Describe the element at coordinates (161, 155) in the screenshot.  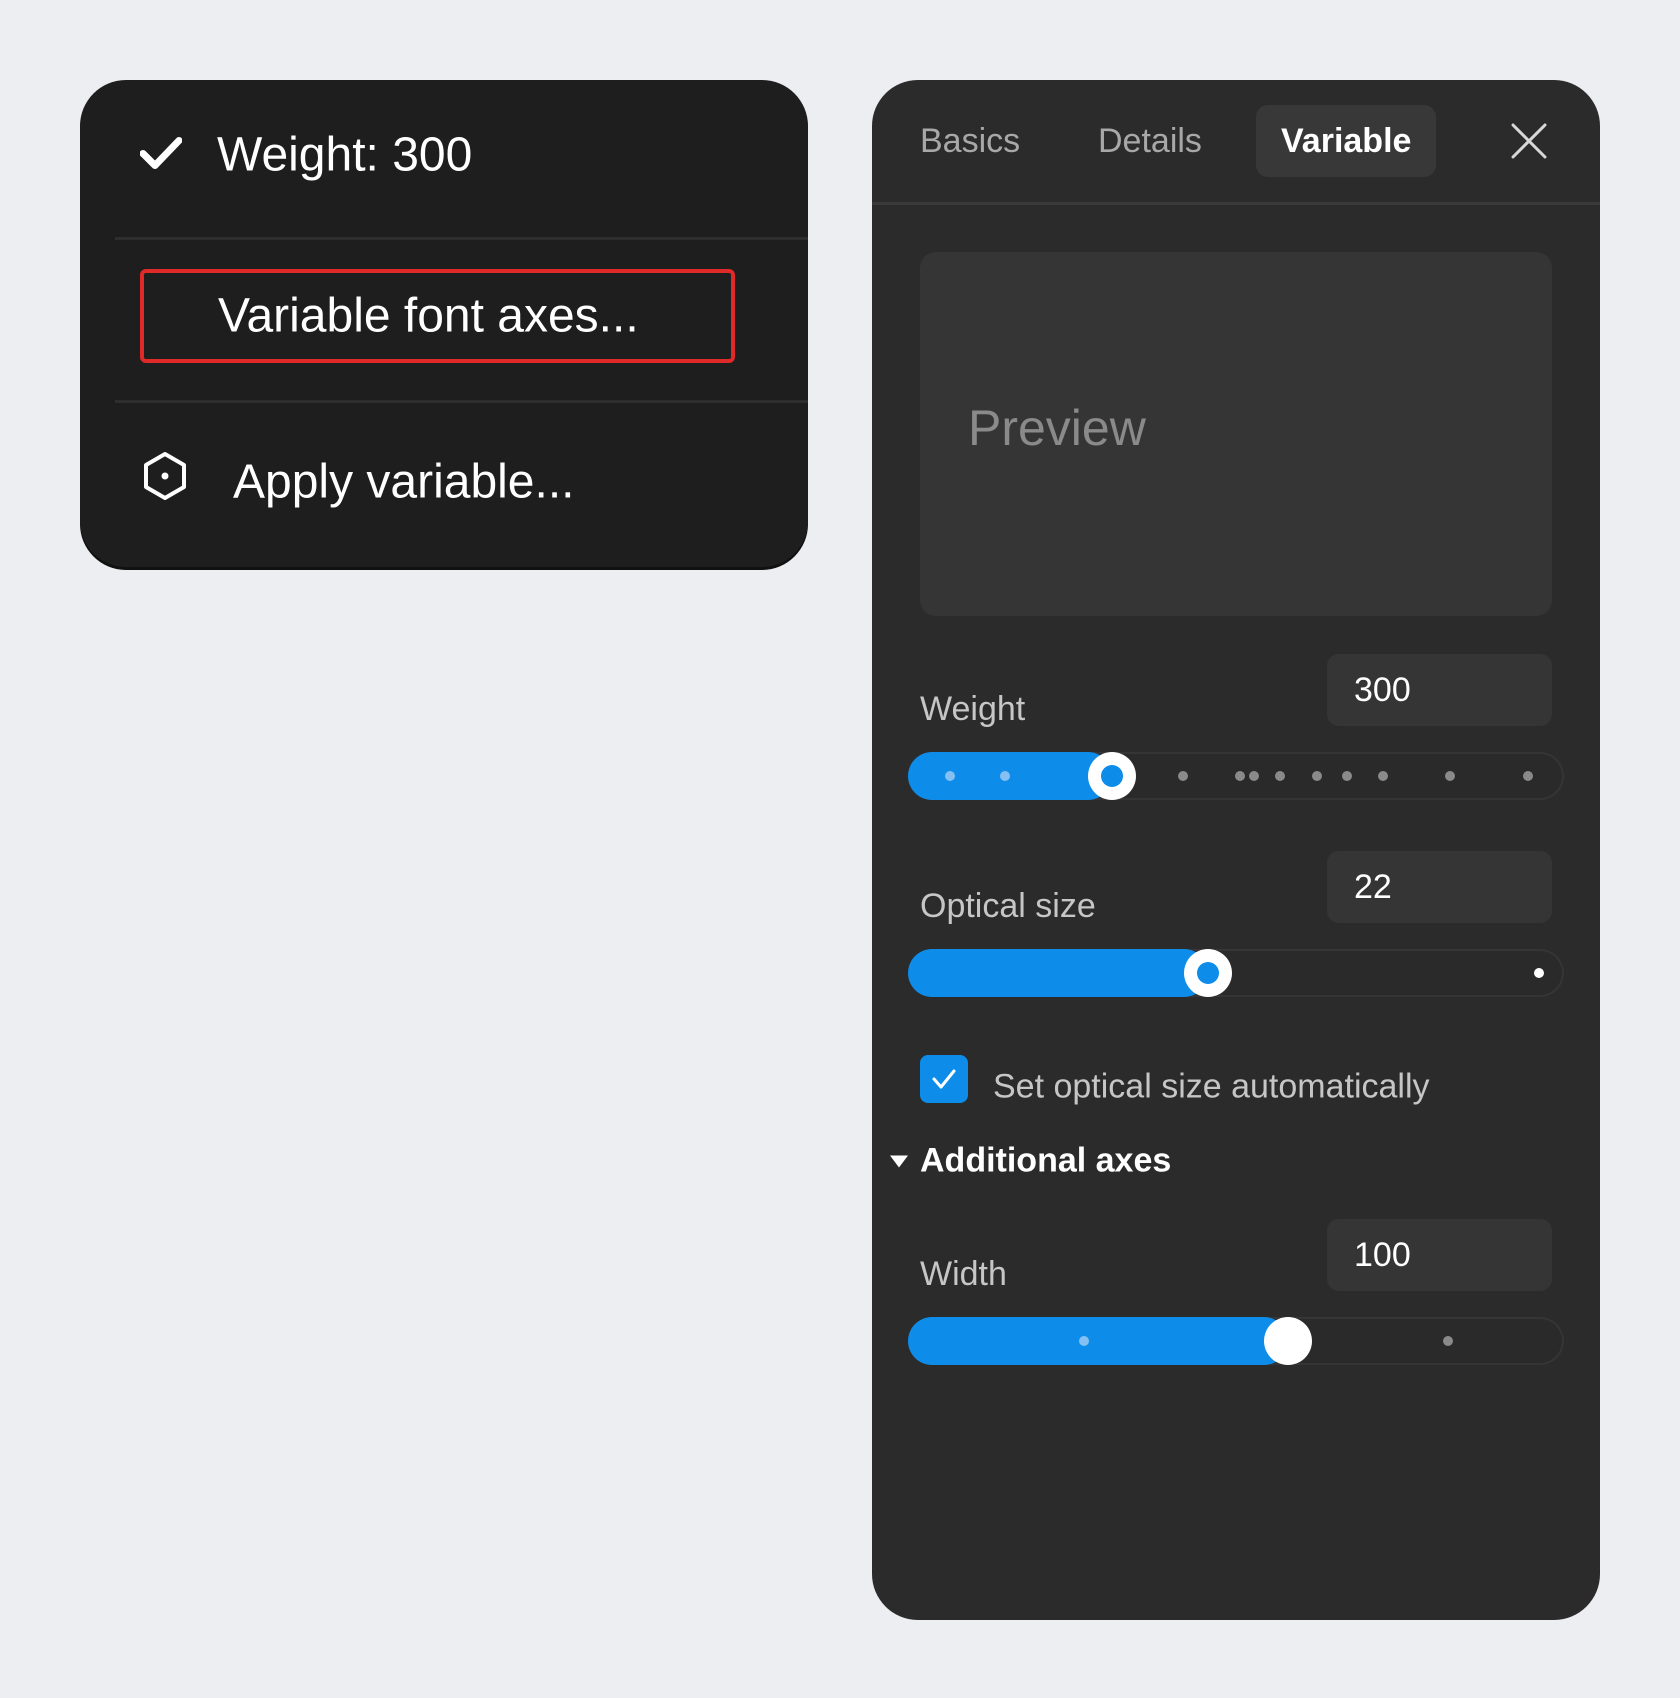
I see `checkmark-icon` at that location.